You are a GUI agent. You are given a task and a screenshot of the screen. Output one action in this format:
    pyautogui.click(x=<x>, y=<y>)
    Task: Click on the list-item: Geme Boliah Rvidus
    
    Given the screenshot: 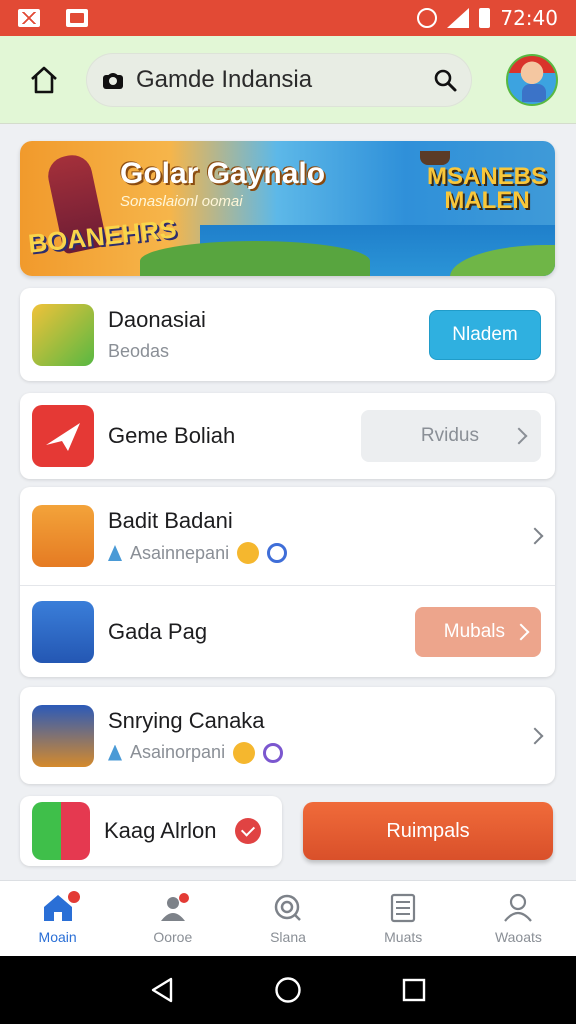 What is the action you would take?
    pyautogui.click(x=287, y=436)
    